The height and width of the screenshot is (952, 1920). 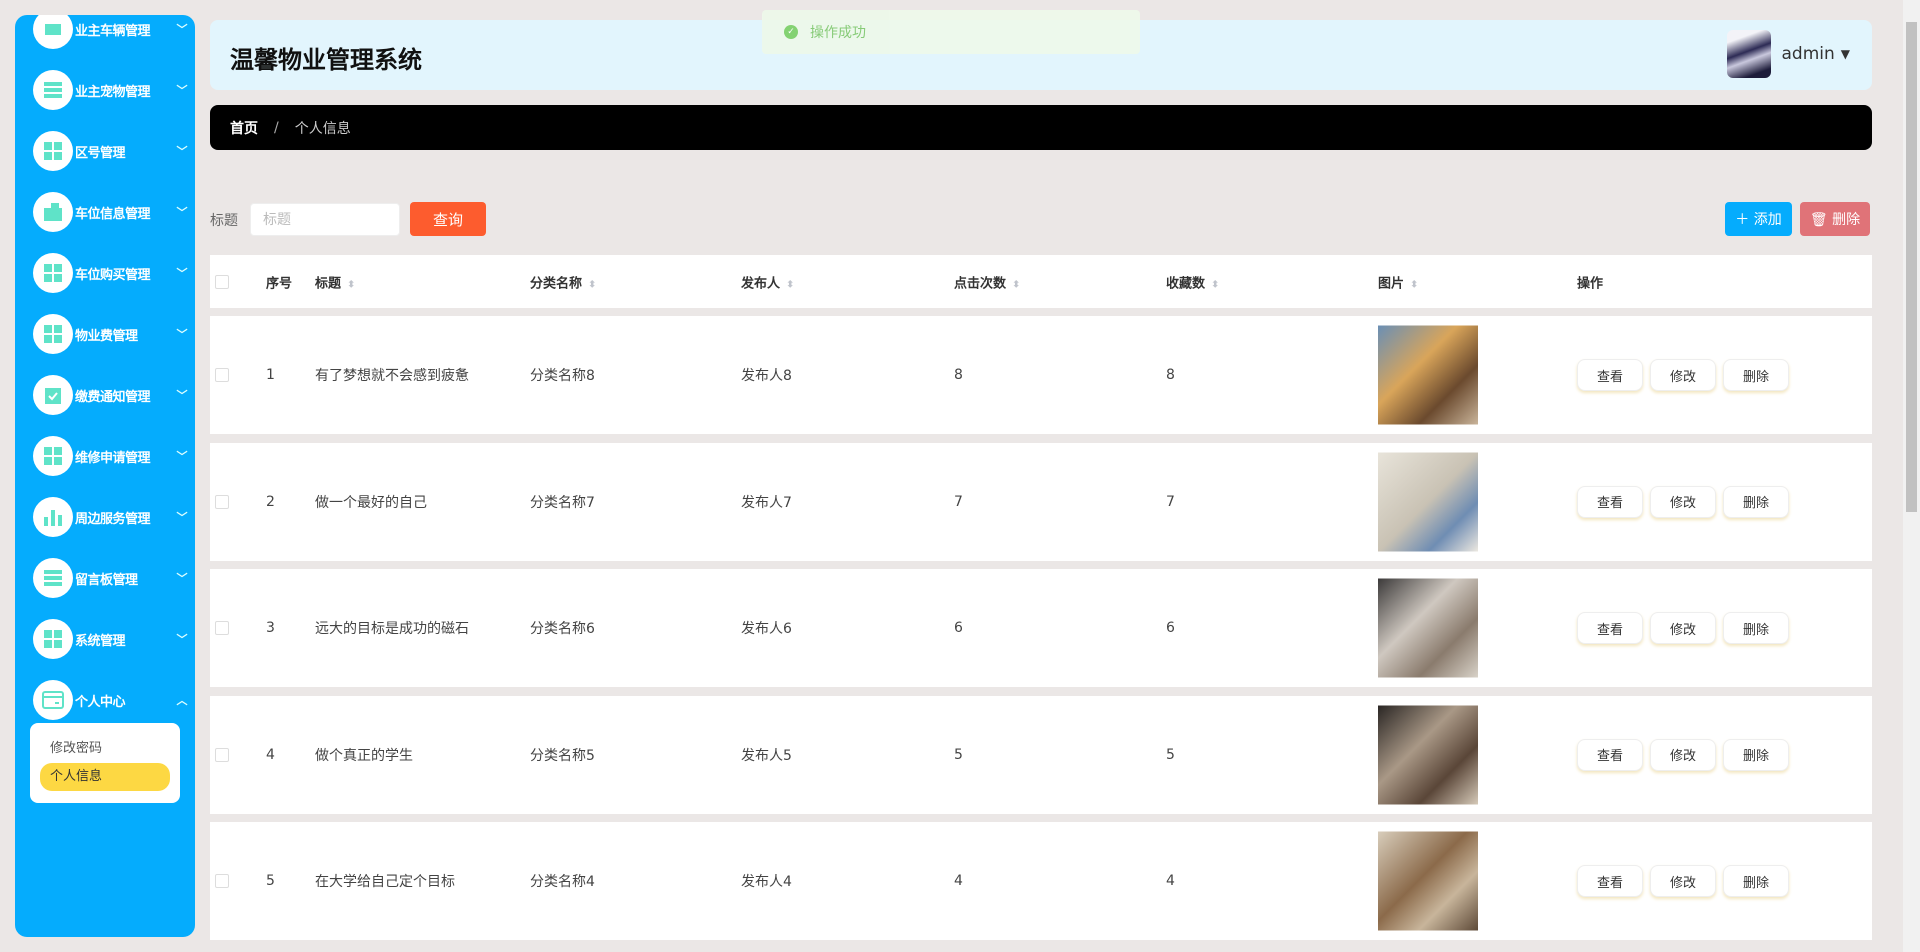 I want to click on sidebar-item-9: 周边服务管理 ﹀, so click(x=113, y=517).